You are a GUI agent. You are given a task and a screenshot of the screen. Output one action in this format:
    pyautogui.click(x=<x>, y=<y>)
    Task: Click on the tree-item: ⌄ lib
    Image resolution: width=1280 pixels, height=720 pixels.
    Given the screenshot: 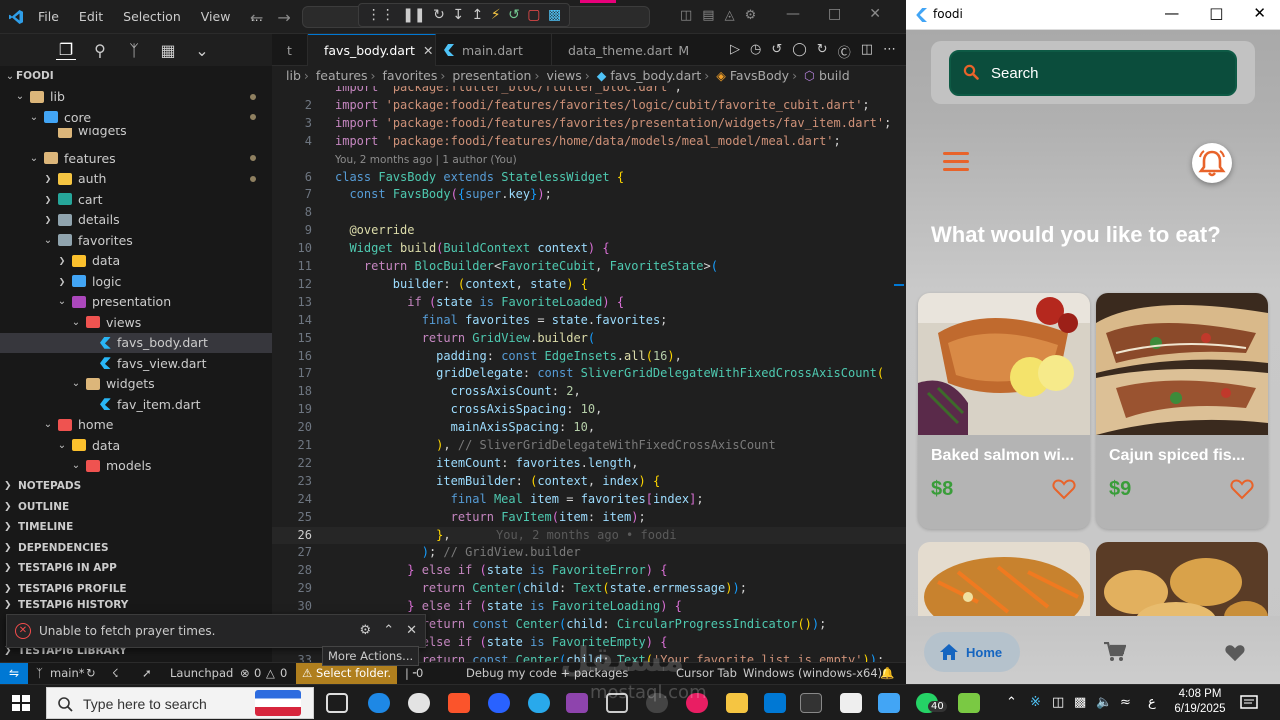 What is the action you would take?
    pyautogui.click(x=136, y=97)
    